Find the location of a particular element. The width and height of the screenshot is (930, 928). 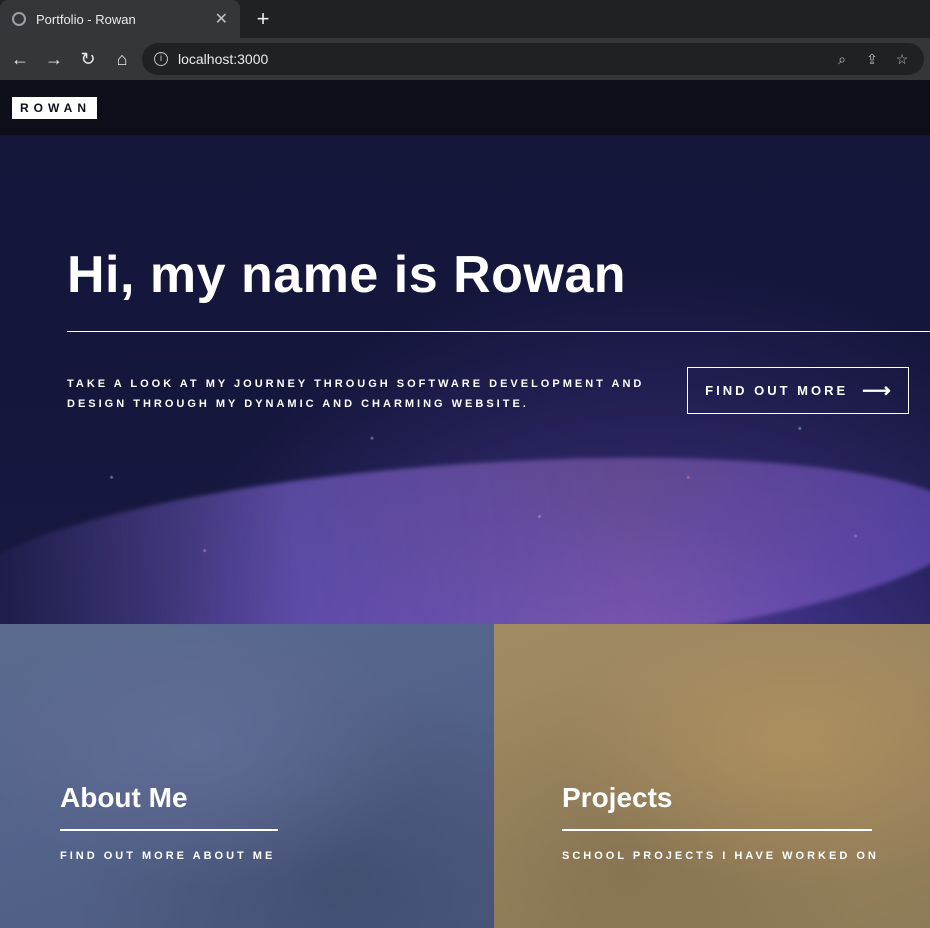

browser-tab: Portfolio - Rowan ✕ is located at coordinates (120, 19).